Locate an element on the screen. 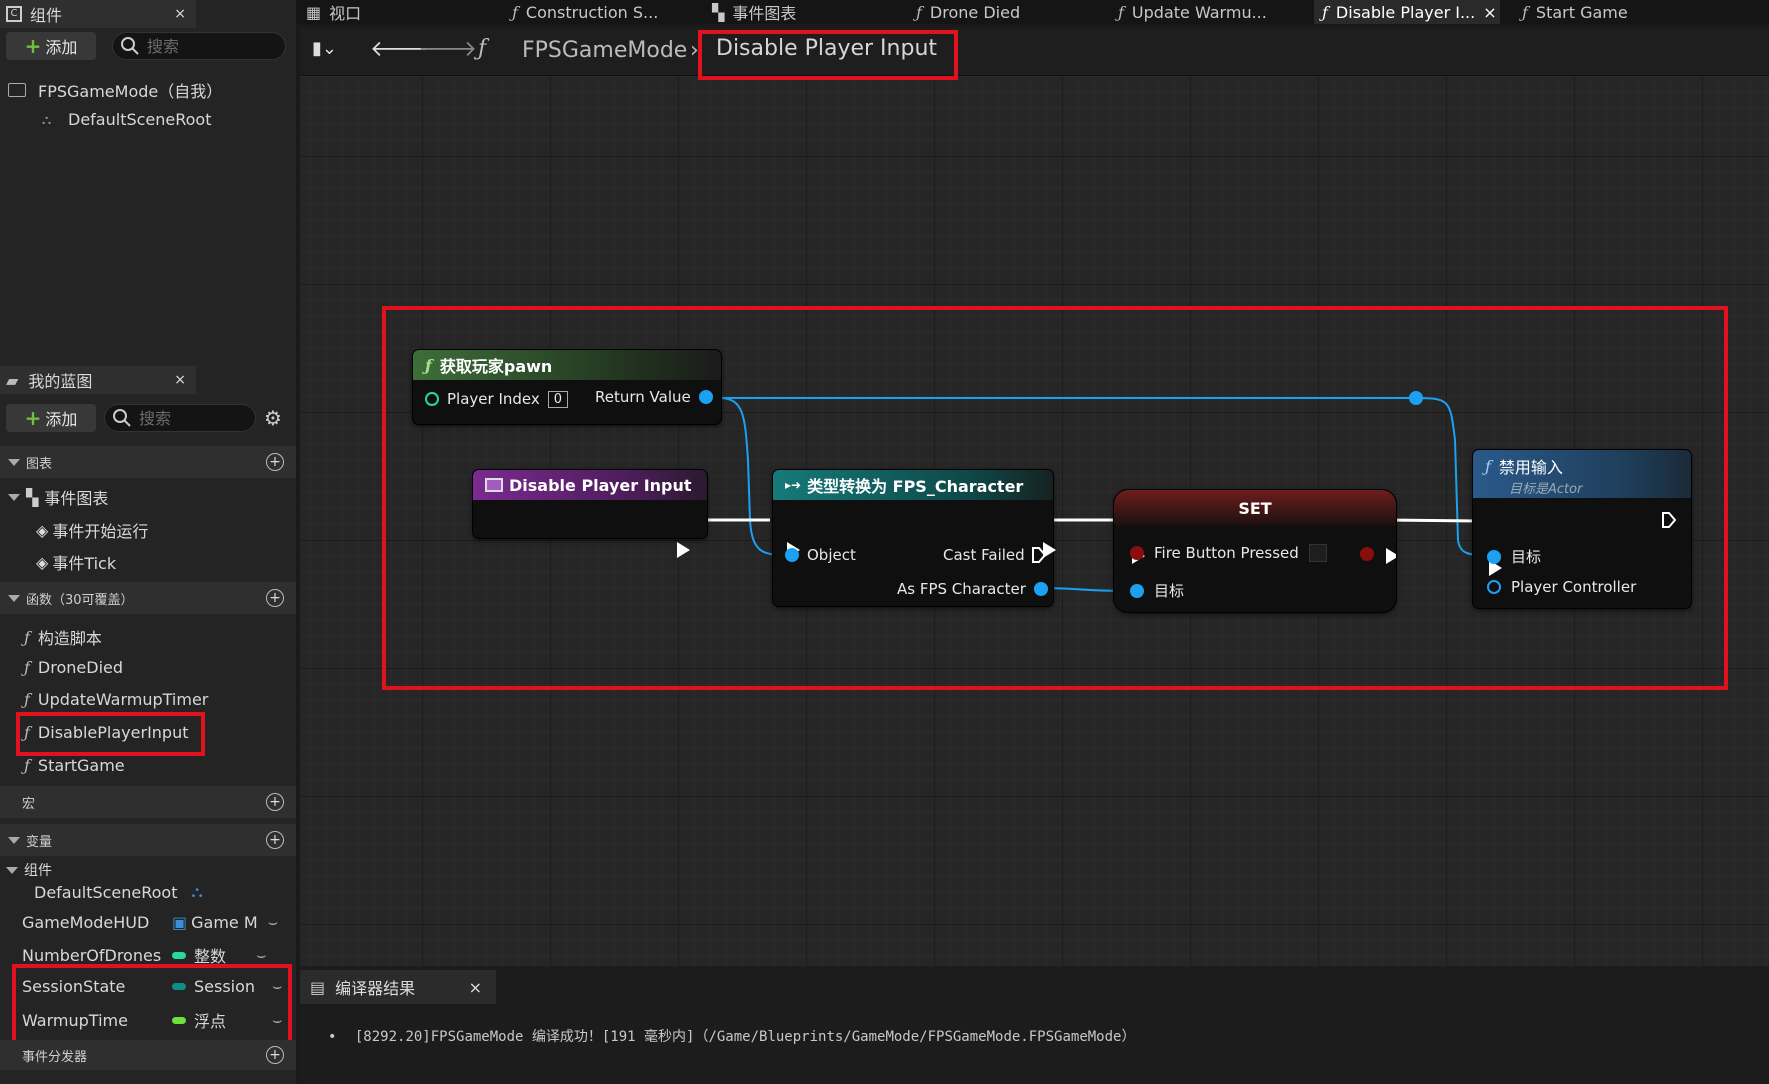 The height and width of the screenshot is (1084, 1769). pin-label: Cast Failed is located at coordinates (984, 555).